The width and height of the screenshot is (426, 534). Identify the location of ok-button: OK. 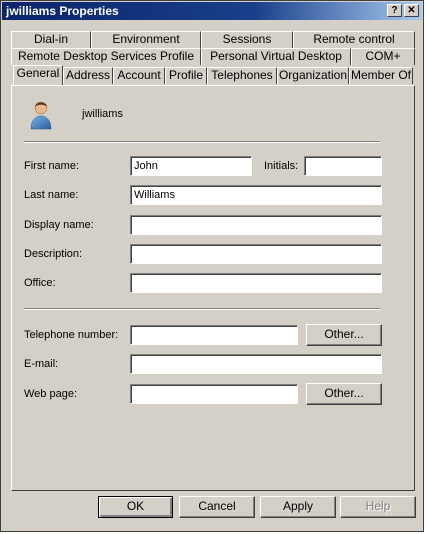
(135, 507).